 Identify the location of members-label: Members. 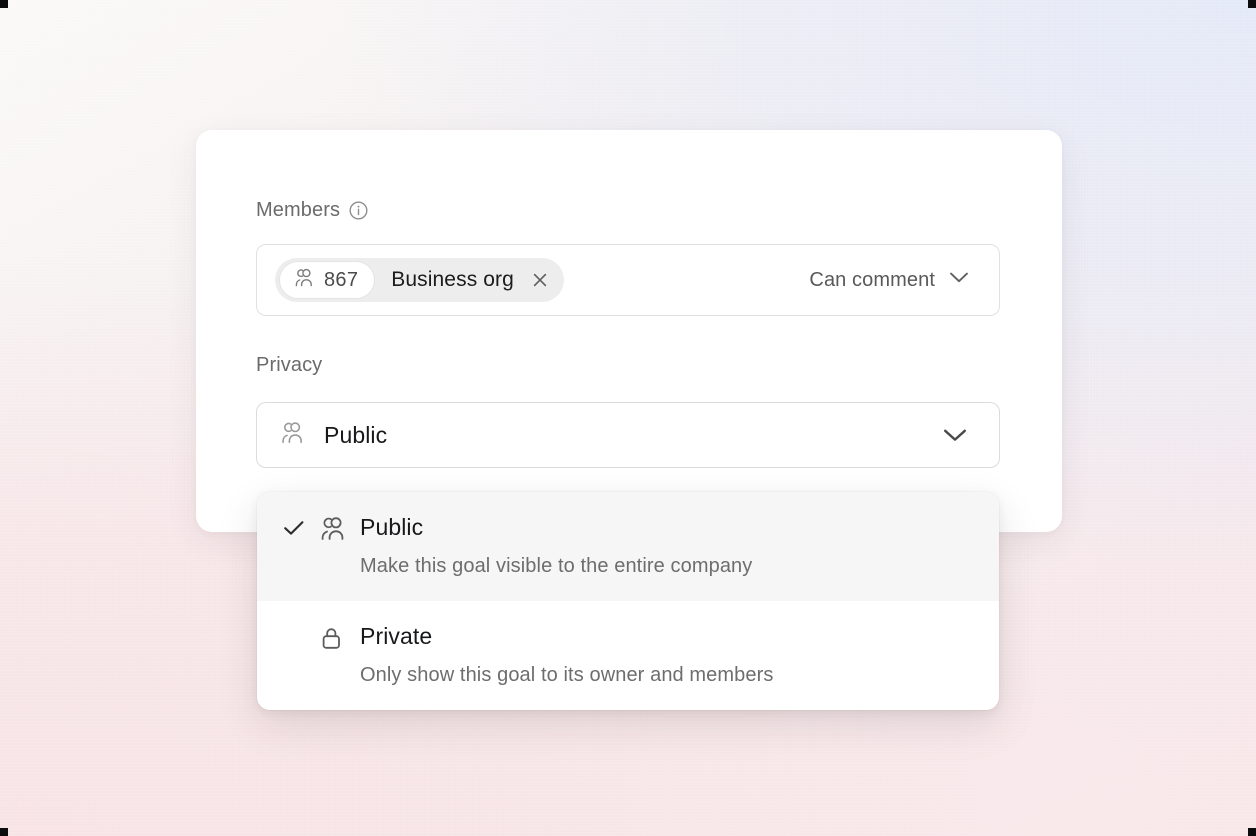
(312, 210).